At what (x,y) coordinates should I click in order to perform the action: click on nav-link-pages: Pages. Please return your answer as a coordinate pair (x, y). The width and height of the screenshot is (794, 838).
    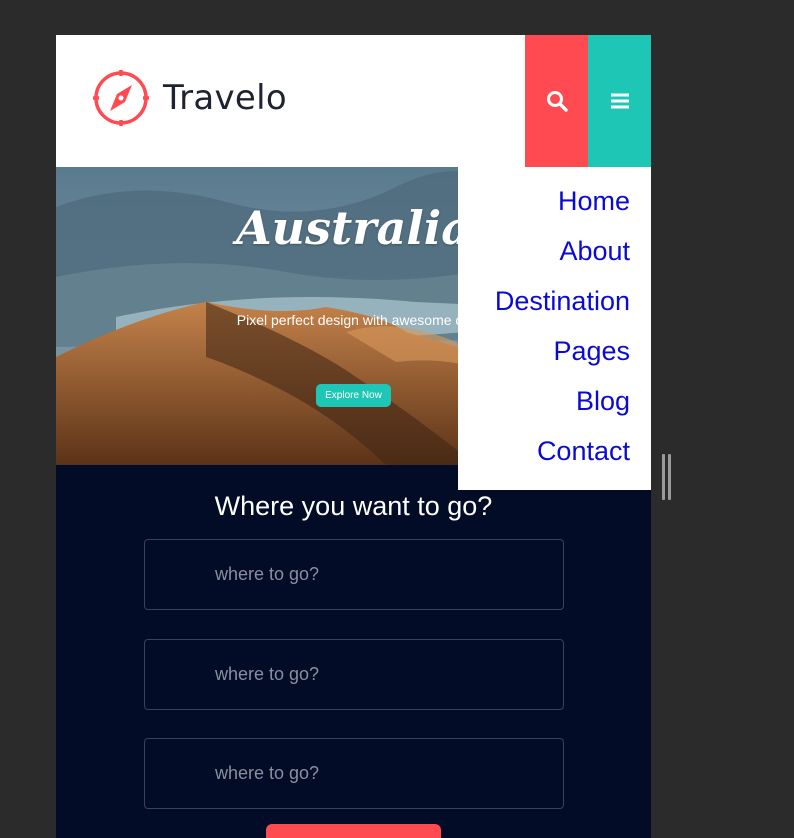
    Looking at the image, I should click on (554, 351).